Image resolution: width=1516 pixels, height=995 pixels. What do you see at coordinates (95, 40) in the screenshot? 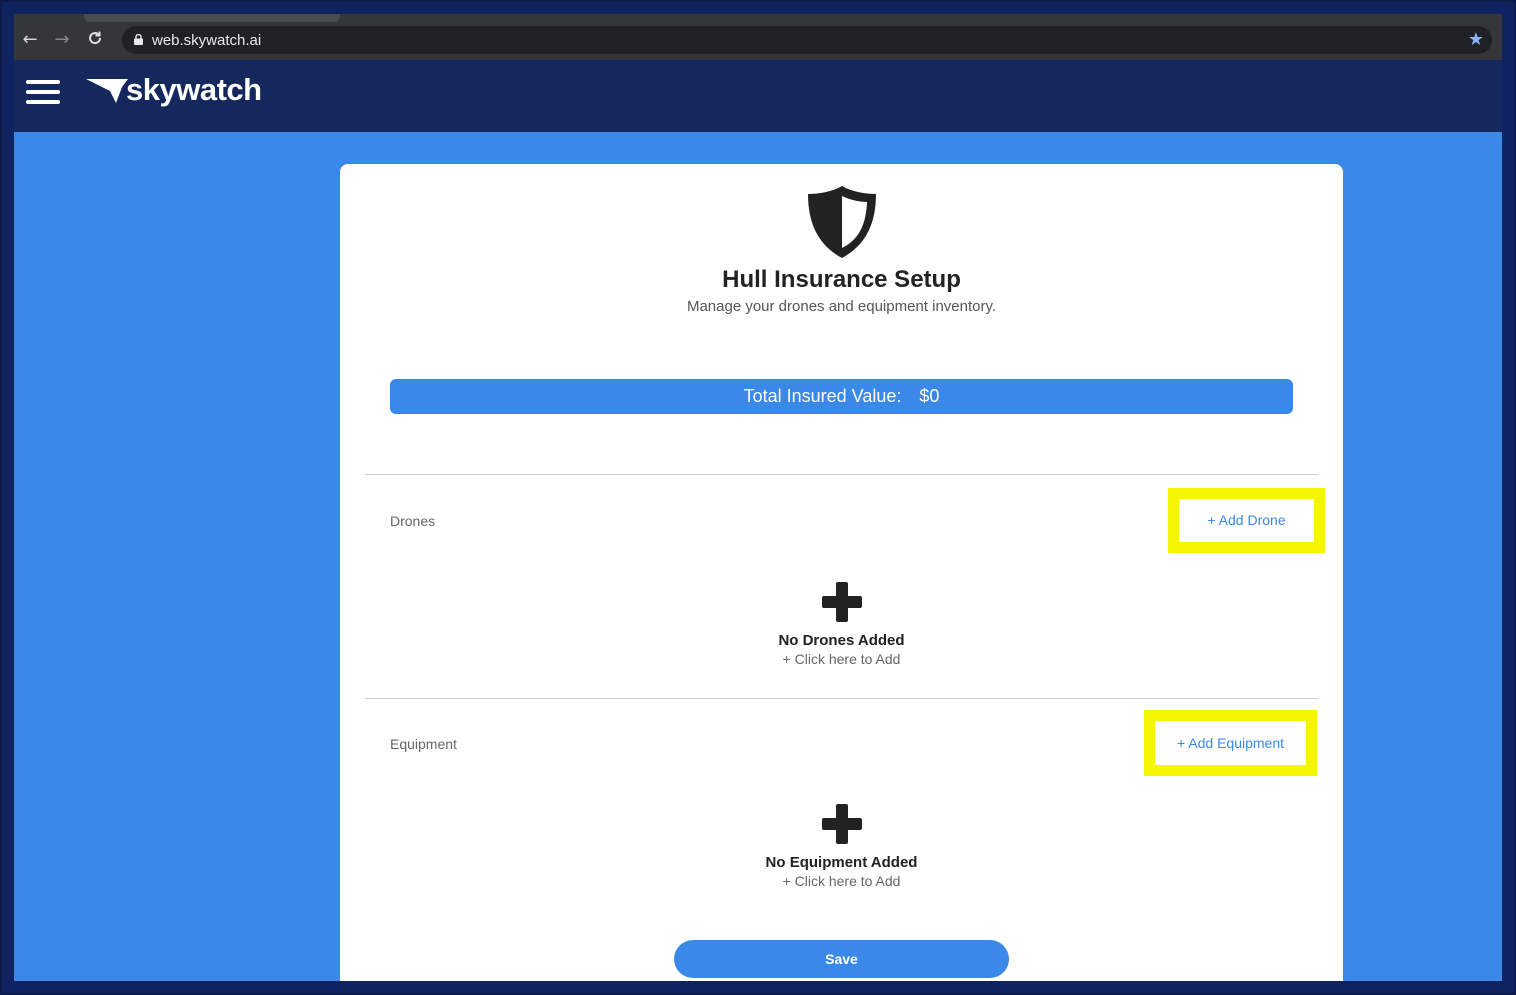
I see `reload-icon` at bounding box center [95, 40].